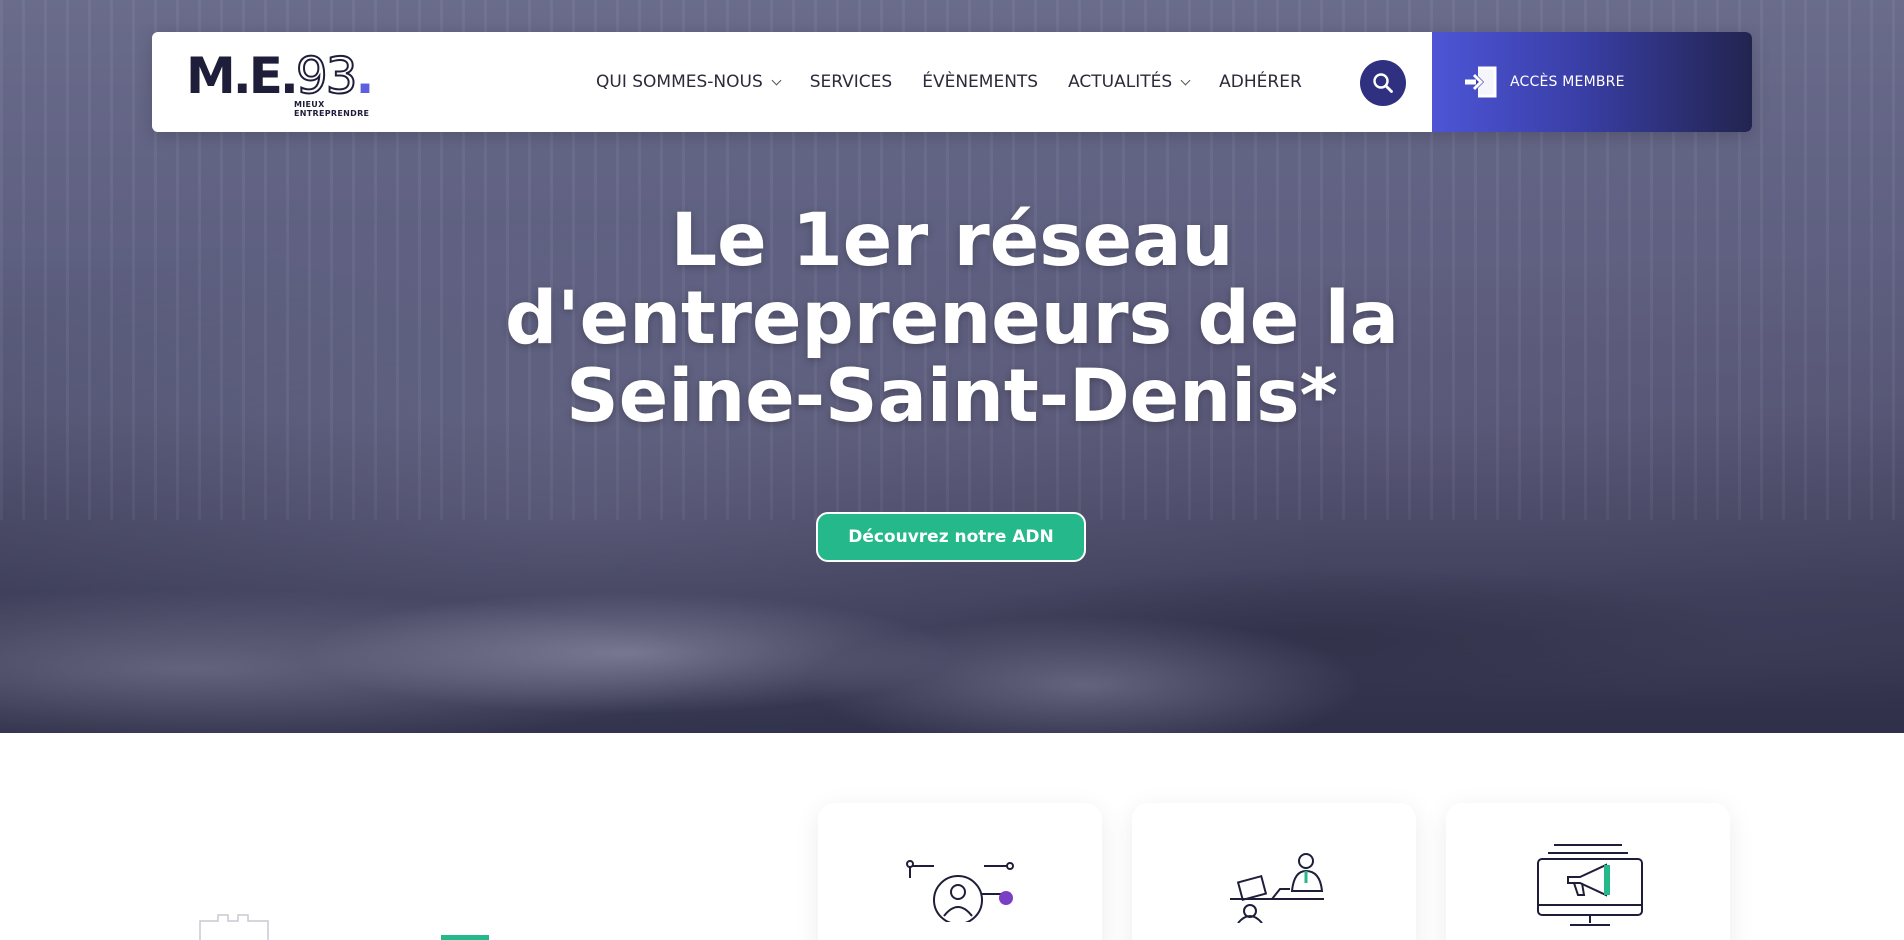 This screenshot has height=940, width=1904. Describe the element at coordinates (952, 396) in the screenshot. I see `hero-title-line-3: Seine-Saint-Denis*` at that location.